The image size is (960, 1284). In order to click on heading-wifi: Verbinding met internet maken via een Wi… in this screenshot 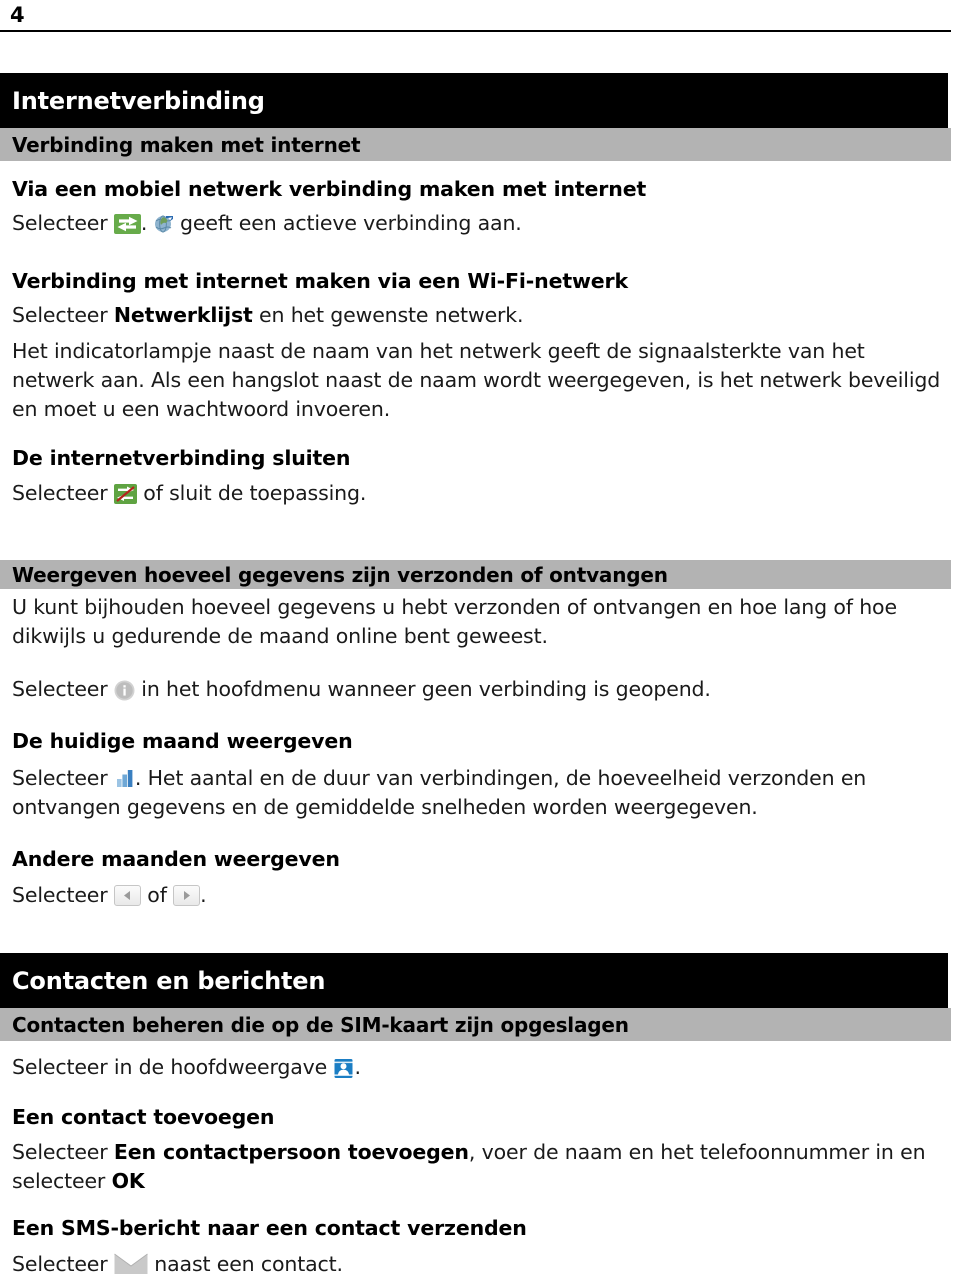, I will do `click(320, 281)`.